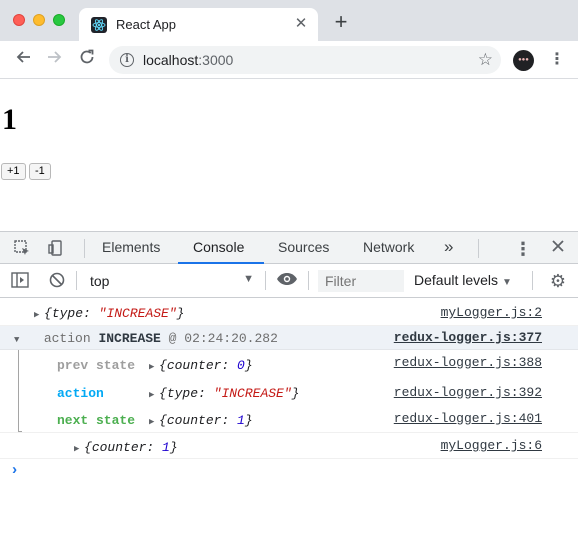 This screenshot has width=578, height=559. I want to click on tab-sources: Sources, so click(303, 247).